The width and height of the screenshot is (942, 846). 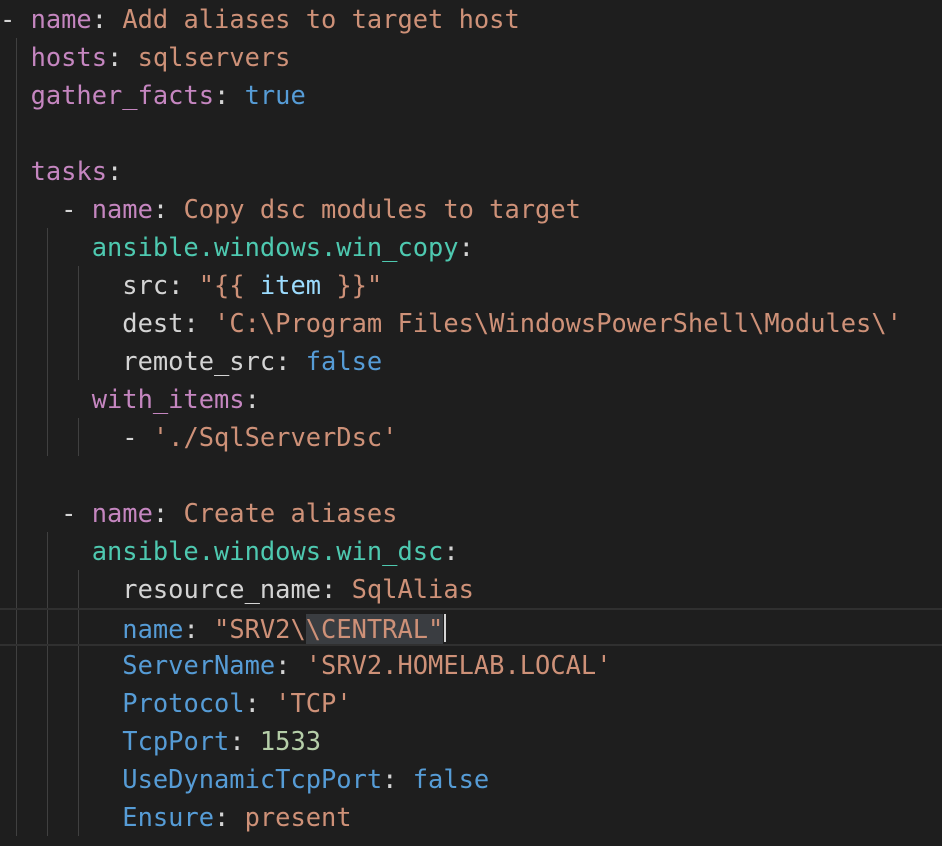 What do you see at coordinates (313, 703) in the screenshot?
I see `code-token: 'TCP'` at bounding box center [313, 703].